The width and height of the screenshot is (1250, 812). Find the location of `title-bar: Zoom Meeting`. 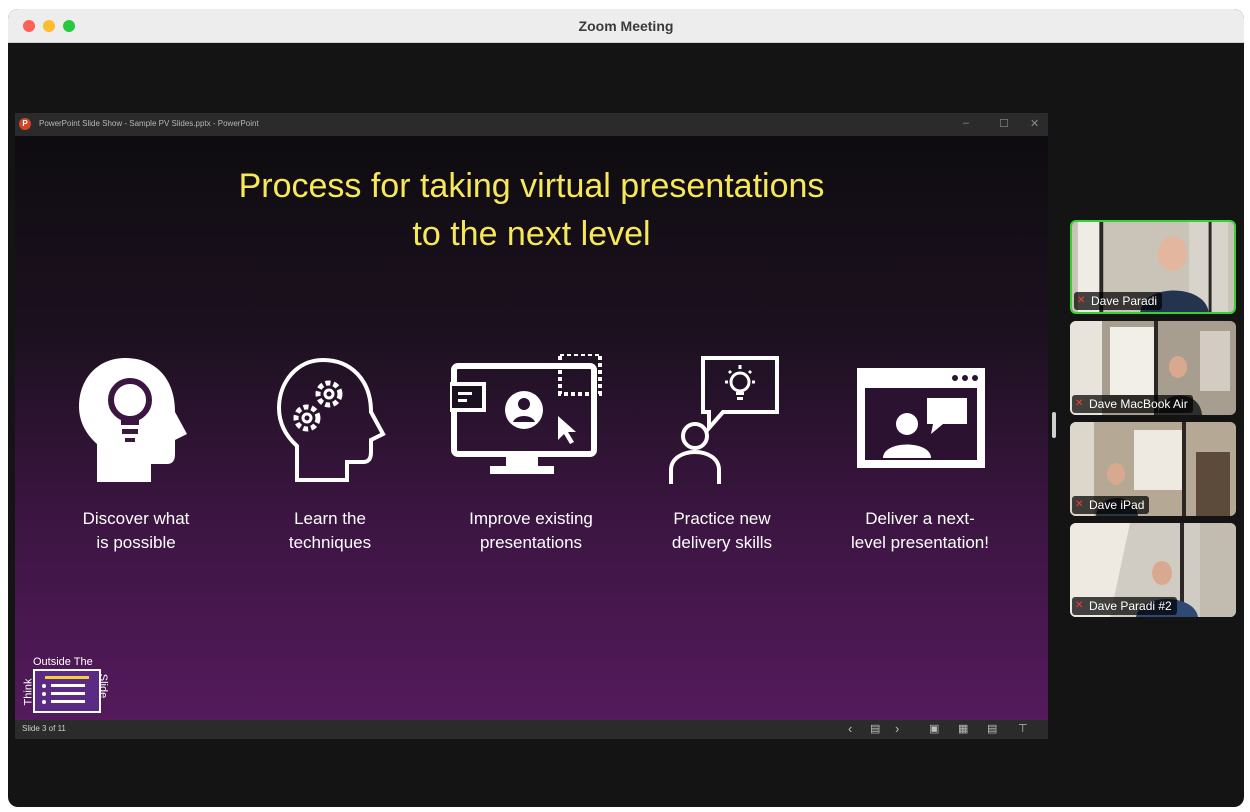

title-bar: Zoom Meeting is located at coordinates (626, 26).